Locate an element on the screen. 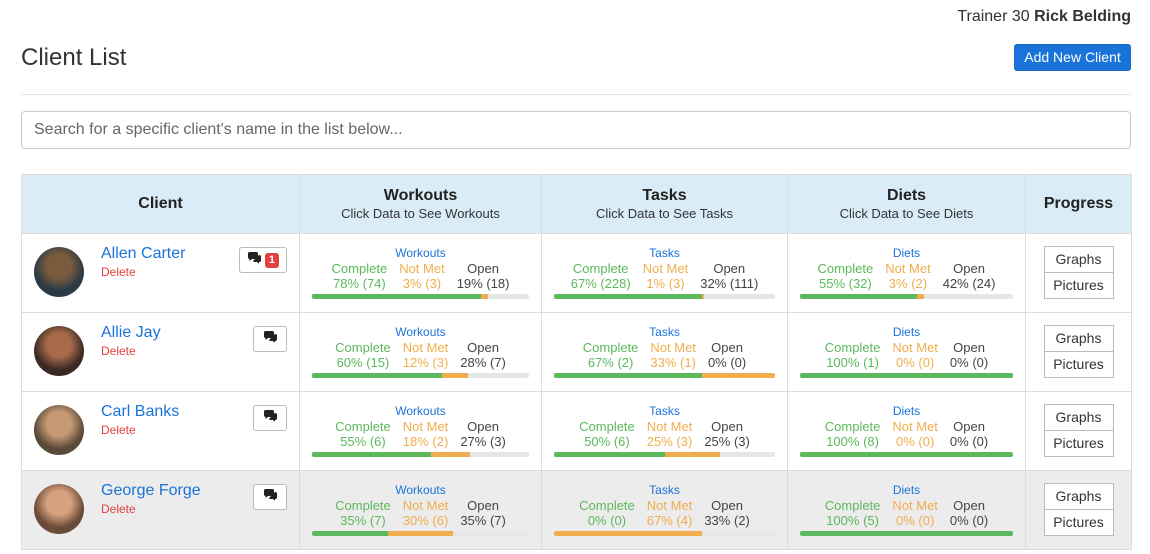 This screenshot has height=554, width=1150. client-cell: Carl Banks Delete is located at coordinates (160, 431).